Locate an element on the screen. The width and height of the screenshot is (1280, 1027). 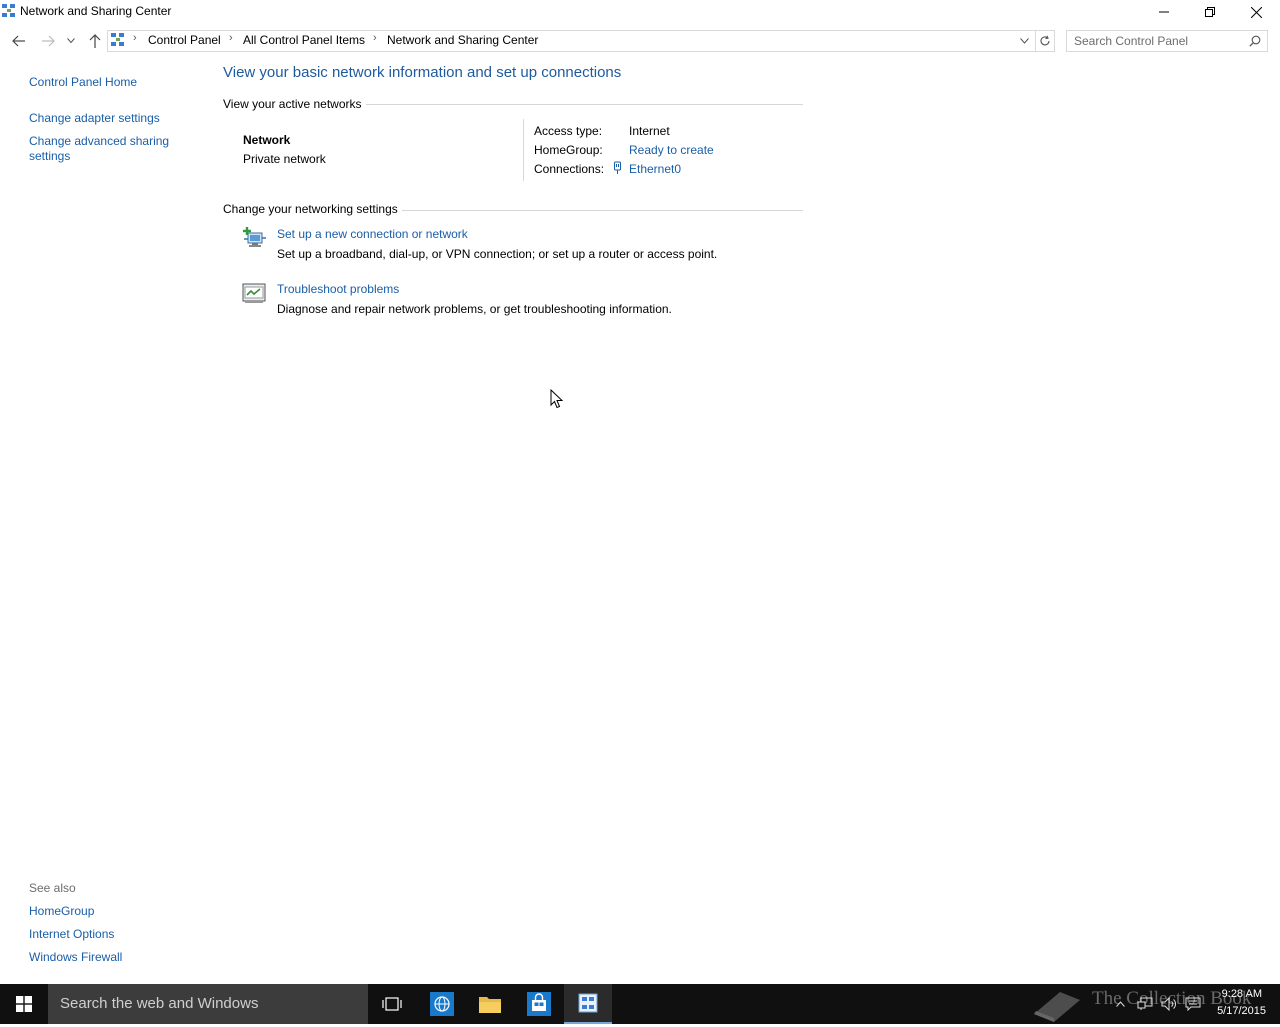
active-networks-title: View your active networks is located at coordinates (294, 104).